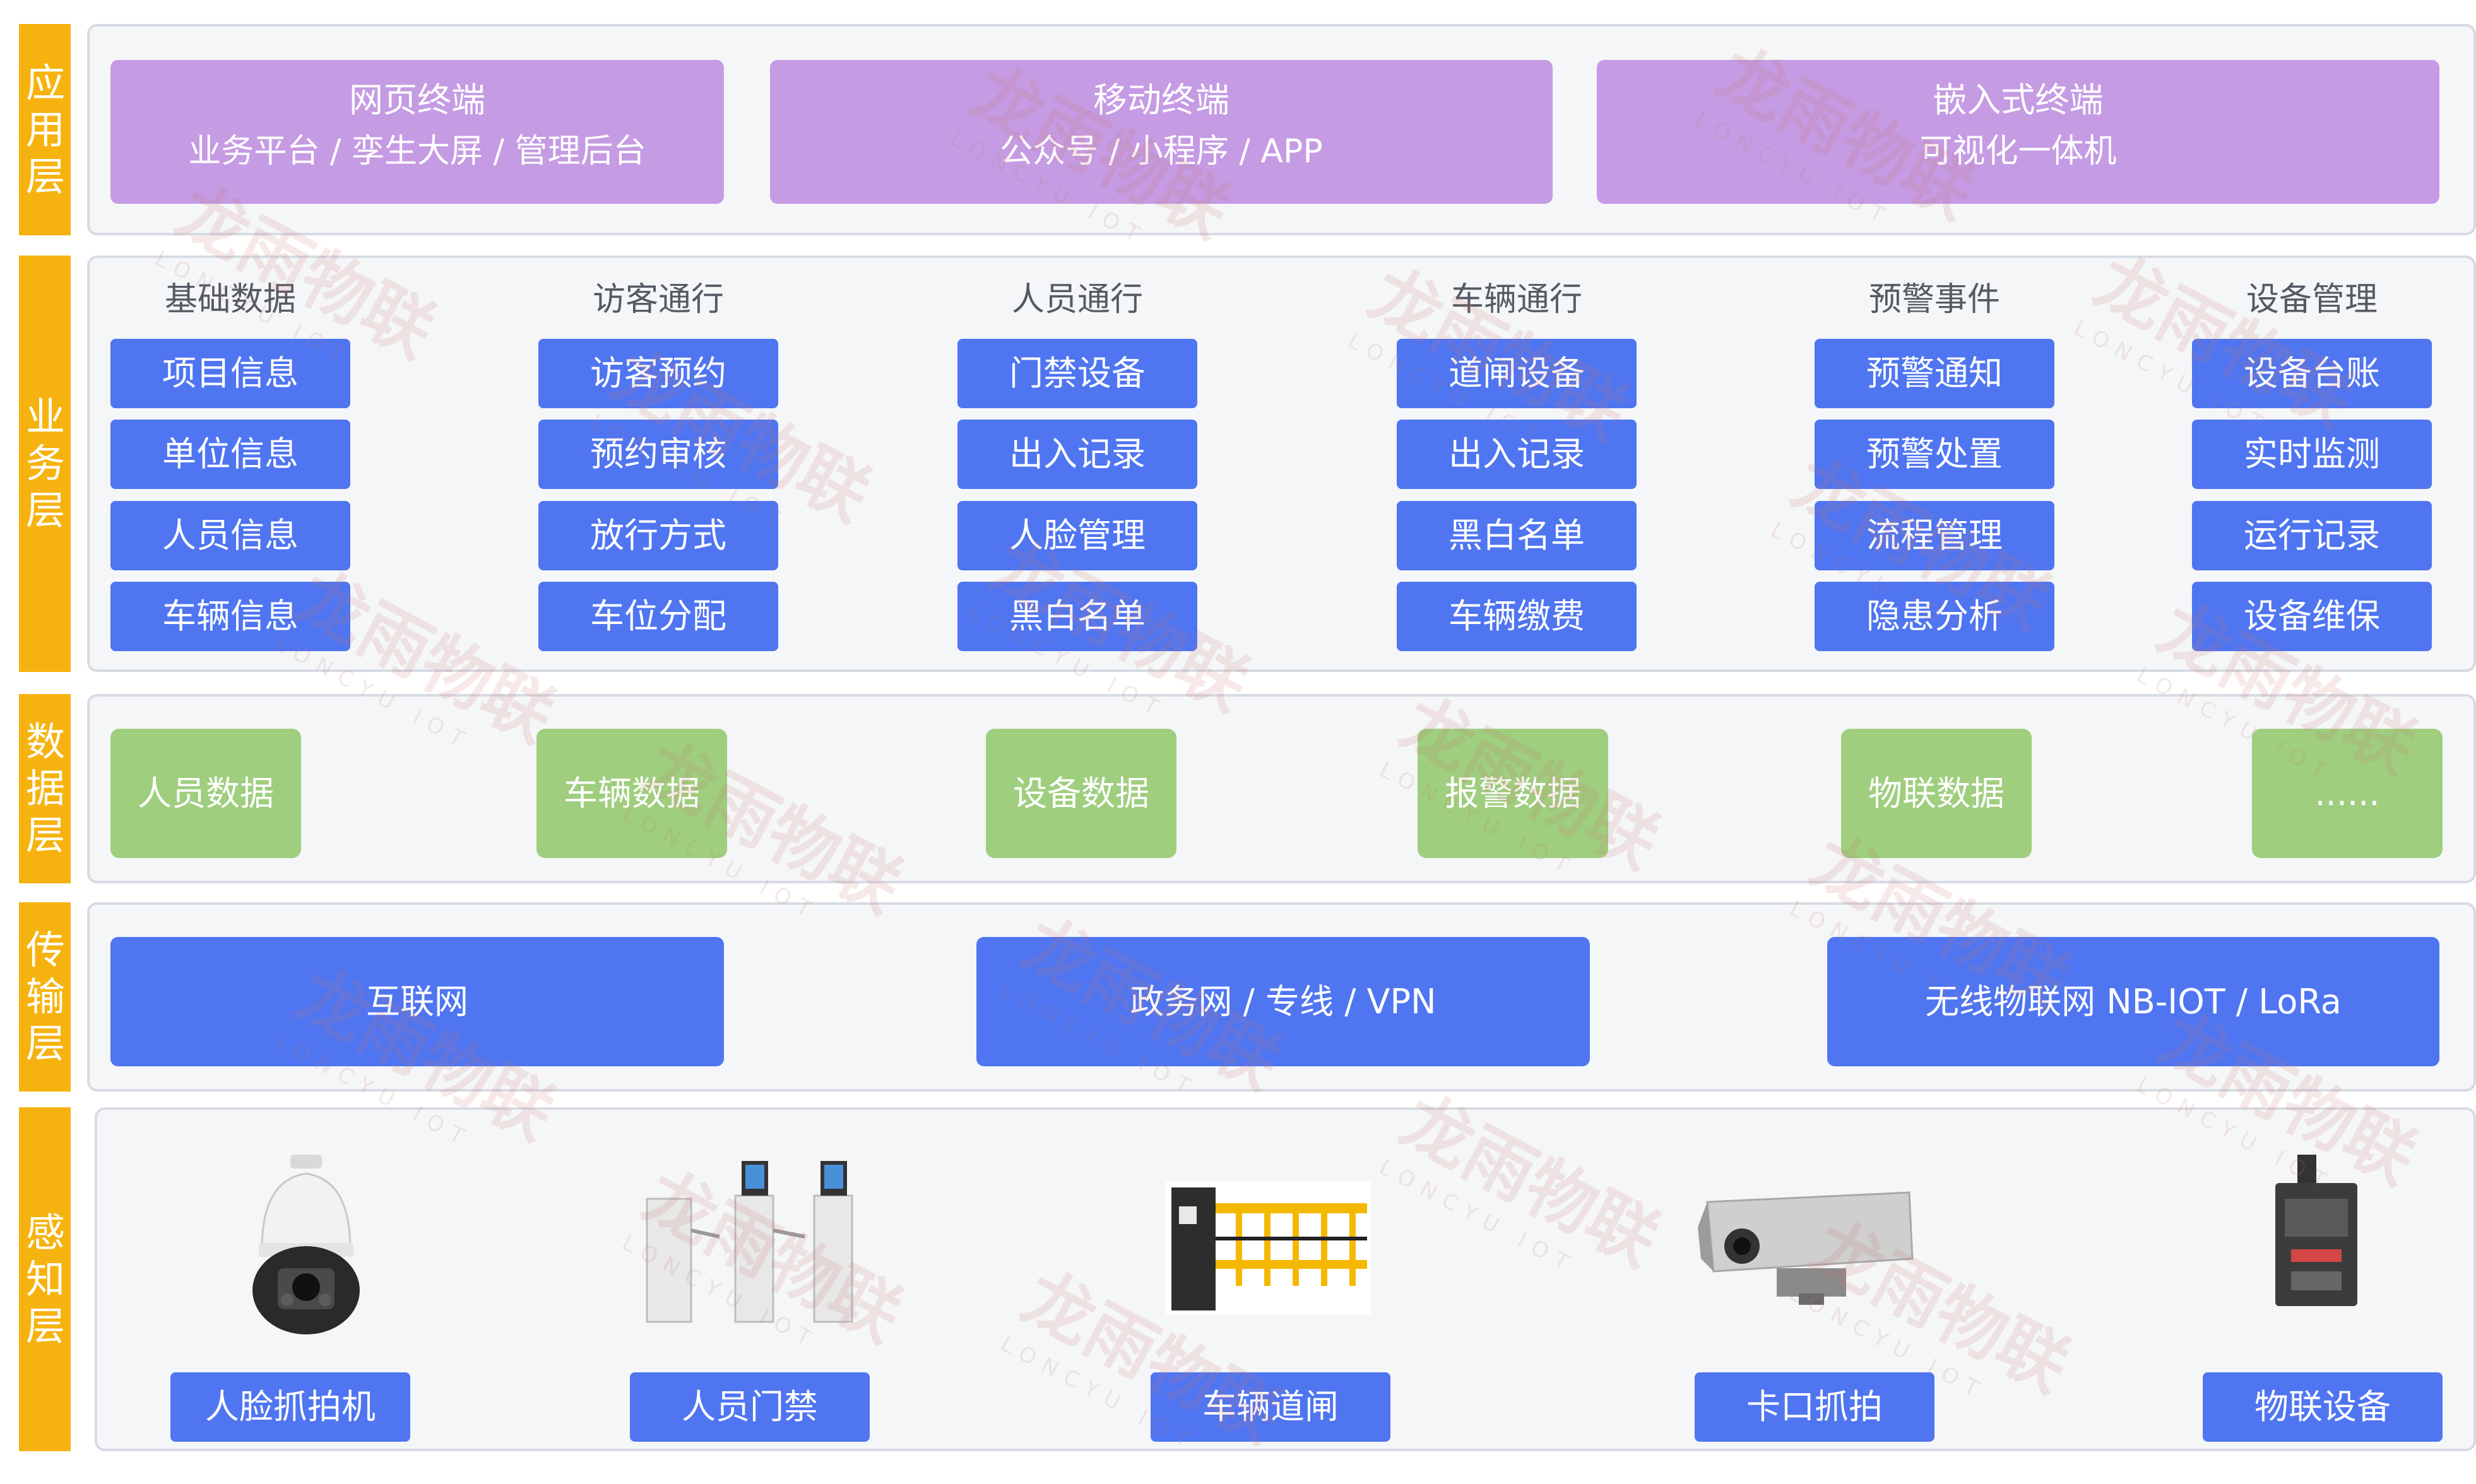  I want to click on face-capture-camera-icon, so click(306, 1244).